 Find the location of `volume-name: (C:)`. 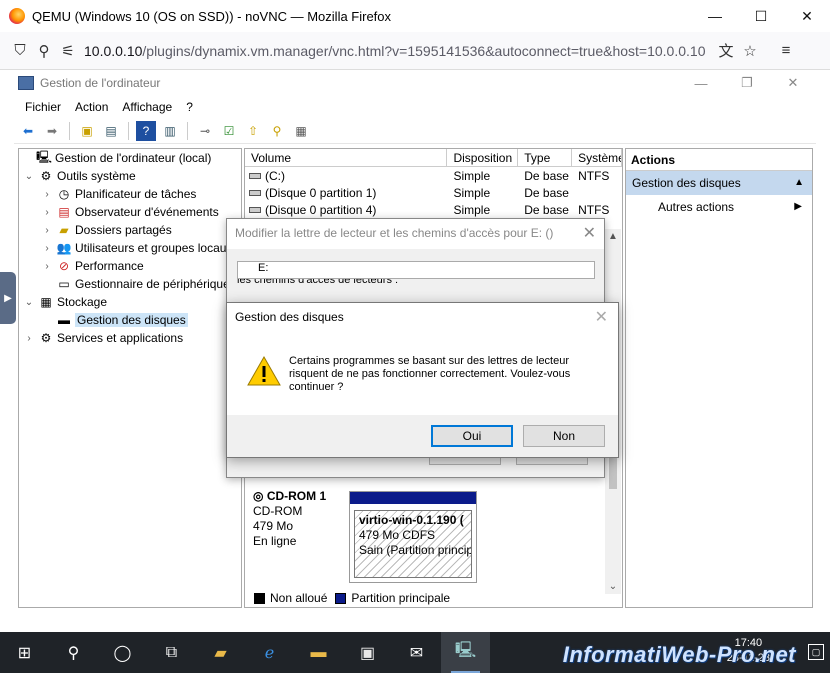

volume-name: (C:) is located at coordinates (275, 175).